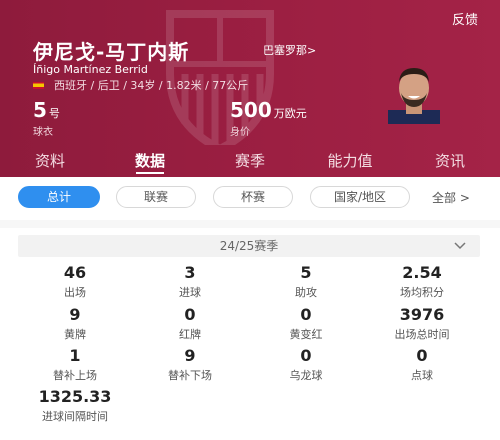 The height and width of the screenshot is (440, 500). What do you see at coordinates (190, 334) in the screenshot?
I see `stat-label: 红牌` at bounding box center [190, 334].